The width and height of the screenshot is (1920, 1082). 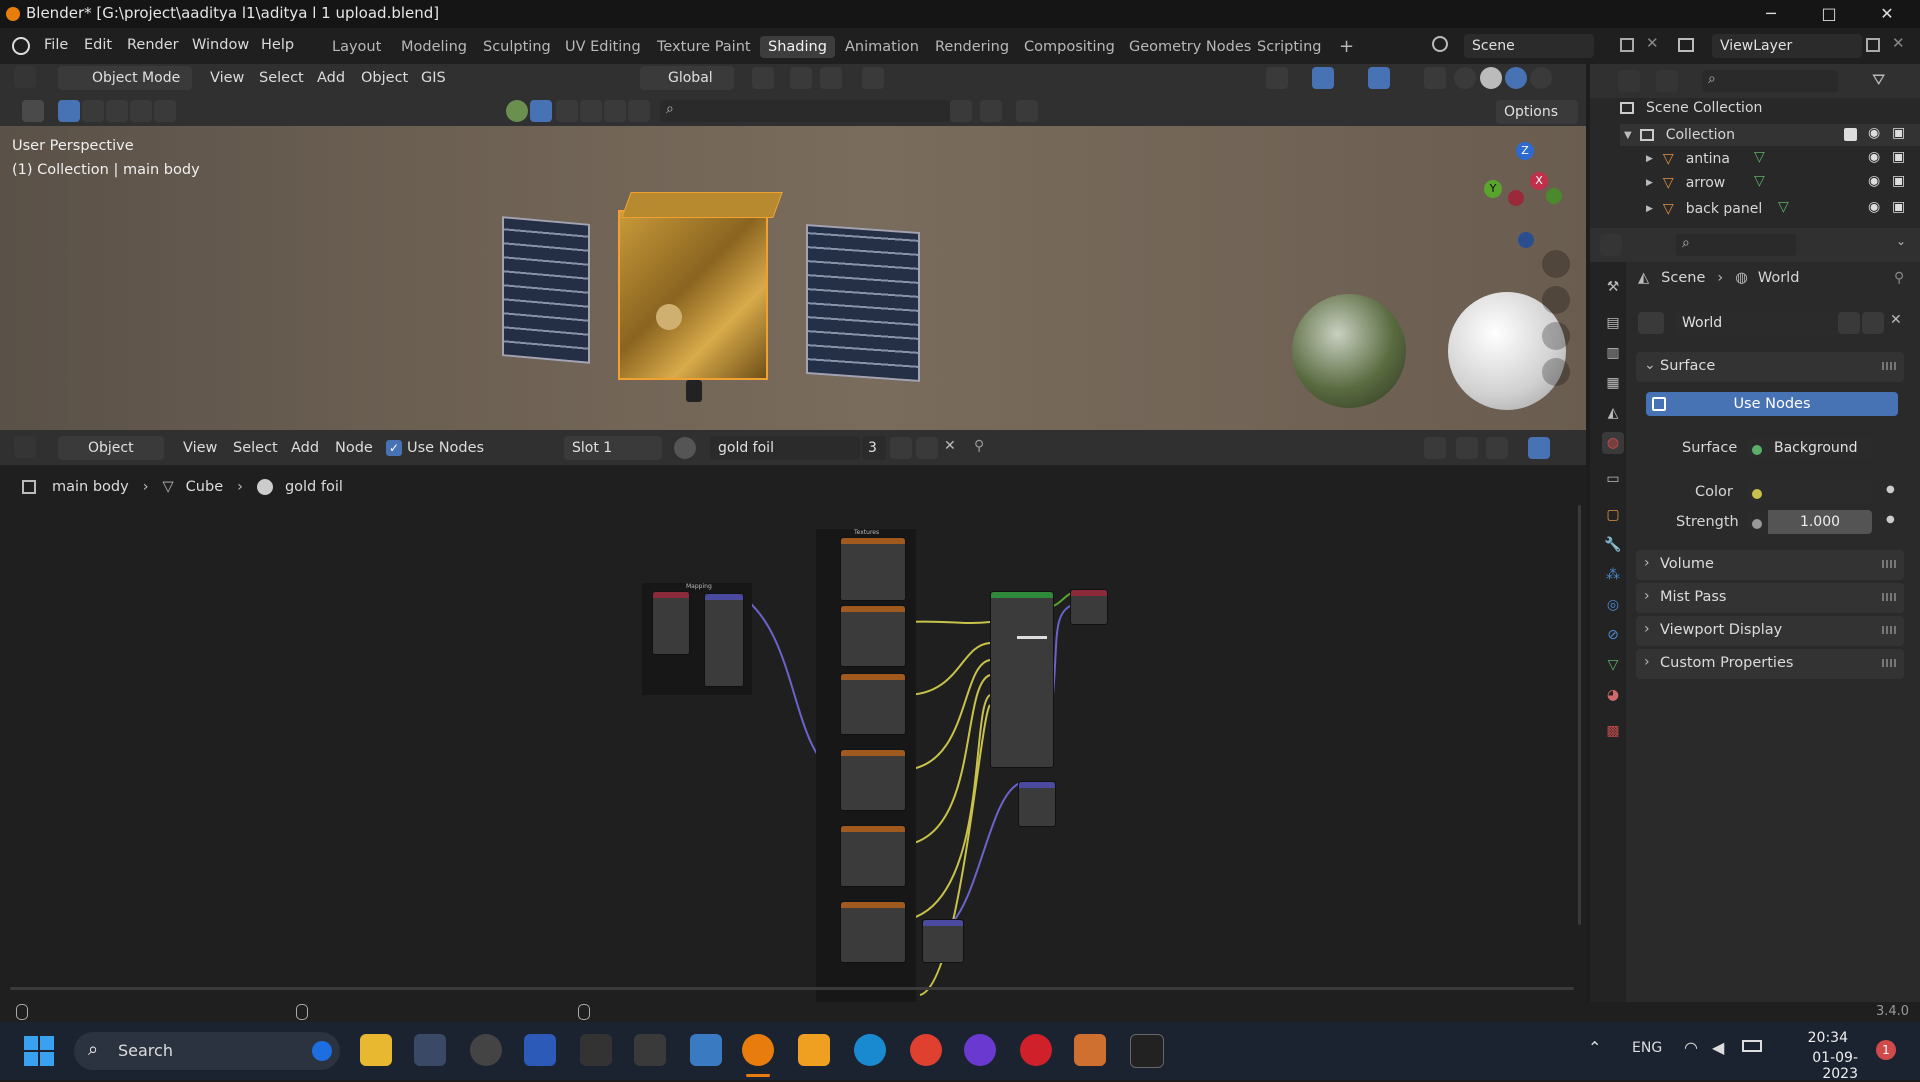 What do you see at coordinates (1613, 353) in the screenshot?
I see `output-tab-icon: ▥` at bounding box center [1613, 353].